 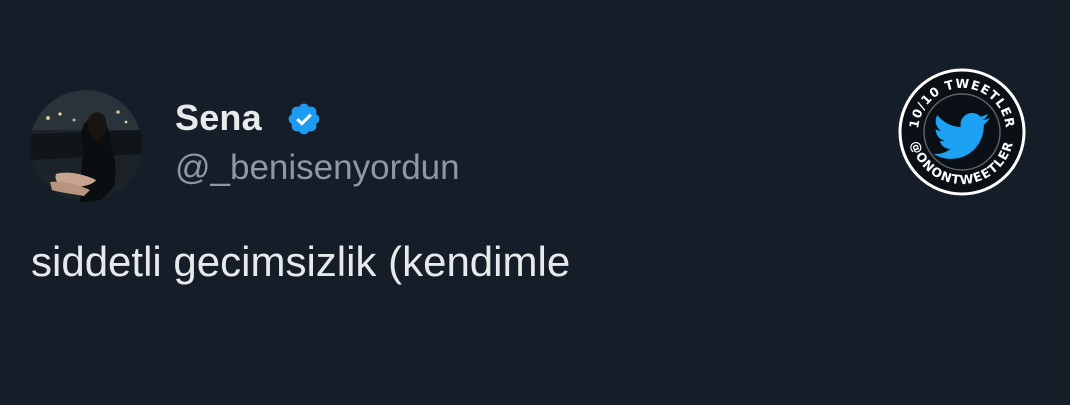 What do you see at coordinates (218, 118) in the screenshot?
I see `display-name: Sena` at bounding box center [218, 118].